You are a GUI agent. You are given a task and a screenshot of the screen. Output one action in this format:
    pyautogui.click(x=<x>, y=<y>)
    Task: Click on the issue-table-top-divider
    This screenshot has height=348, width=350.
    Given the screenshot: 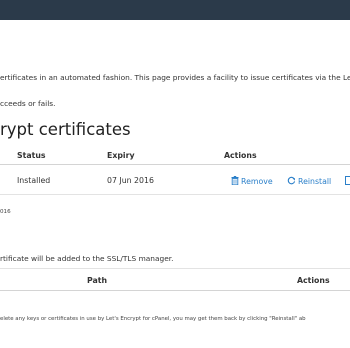 What is the action you would take?
    pyautogui.click(x=175, y=268)
    